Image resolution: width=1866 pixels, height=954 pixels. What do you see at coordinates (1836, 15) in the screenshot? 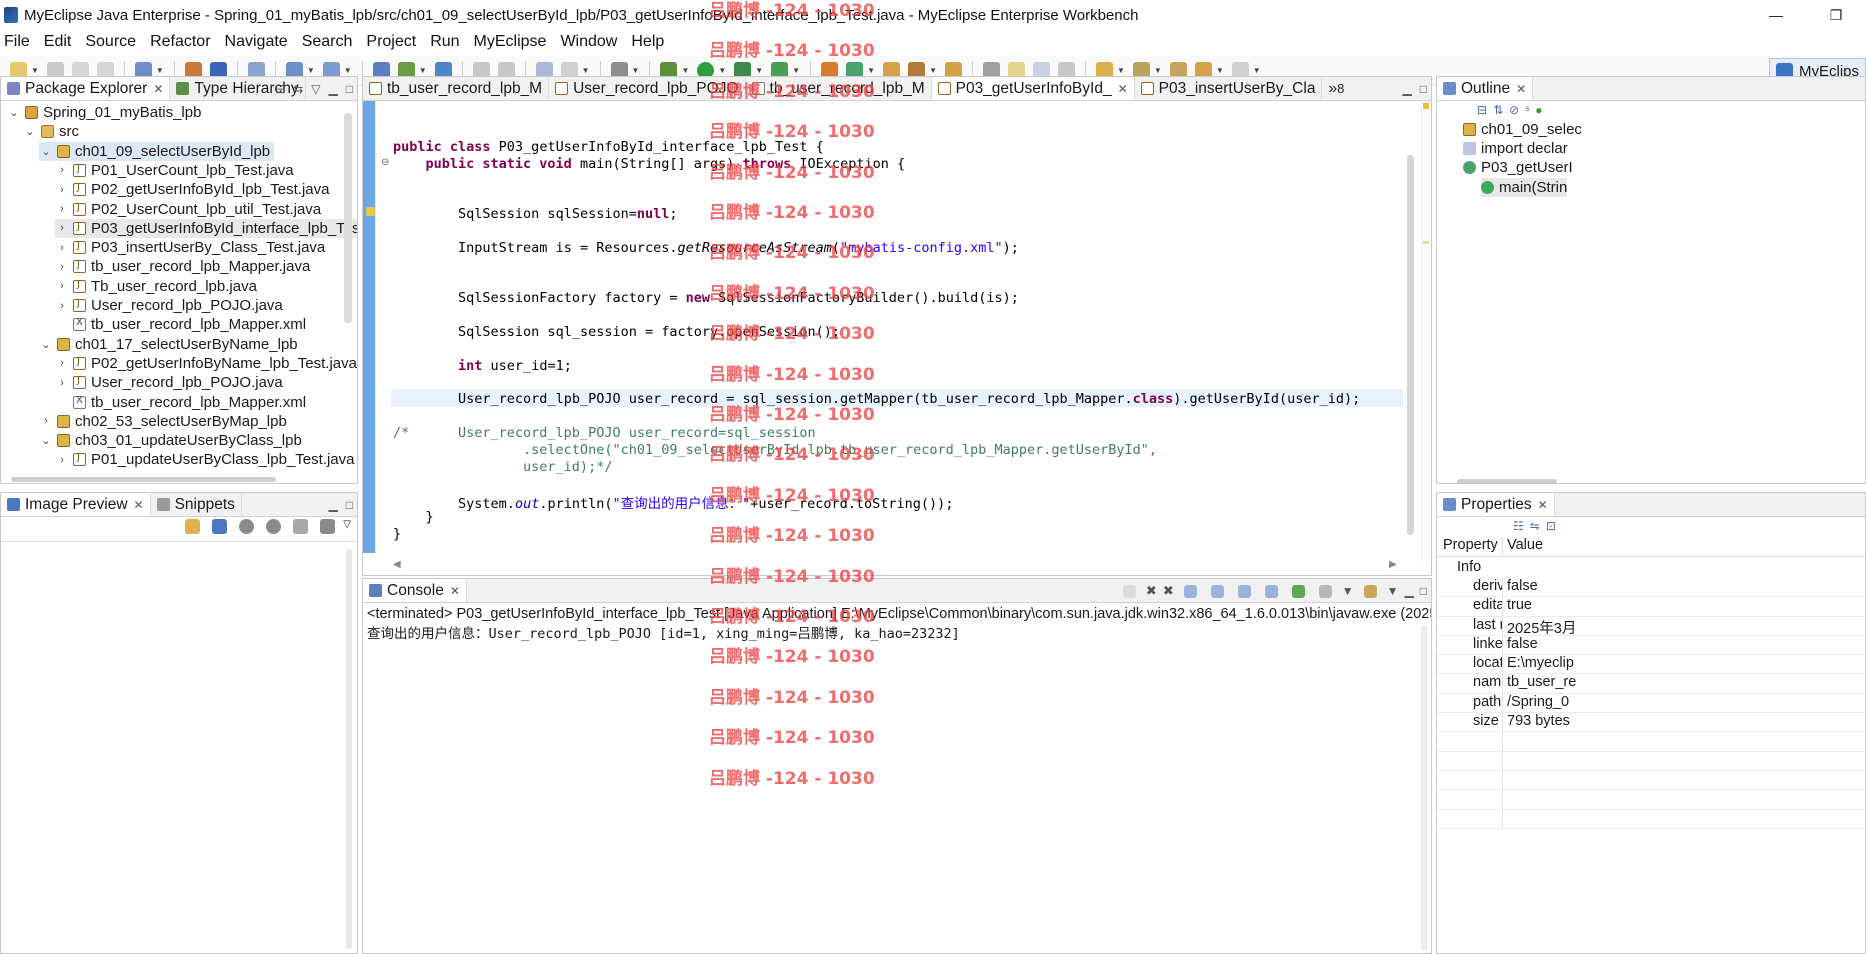
I see `restore-button: ❐` at bounding box center [1836, 15].